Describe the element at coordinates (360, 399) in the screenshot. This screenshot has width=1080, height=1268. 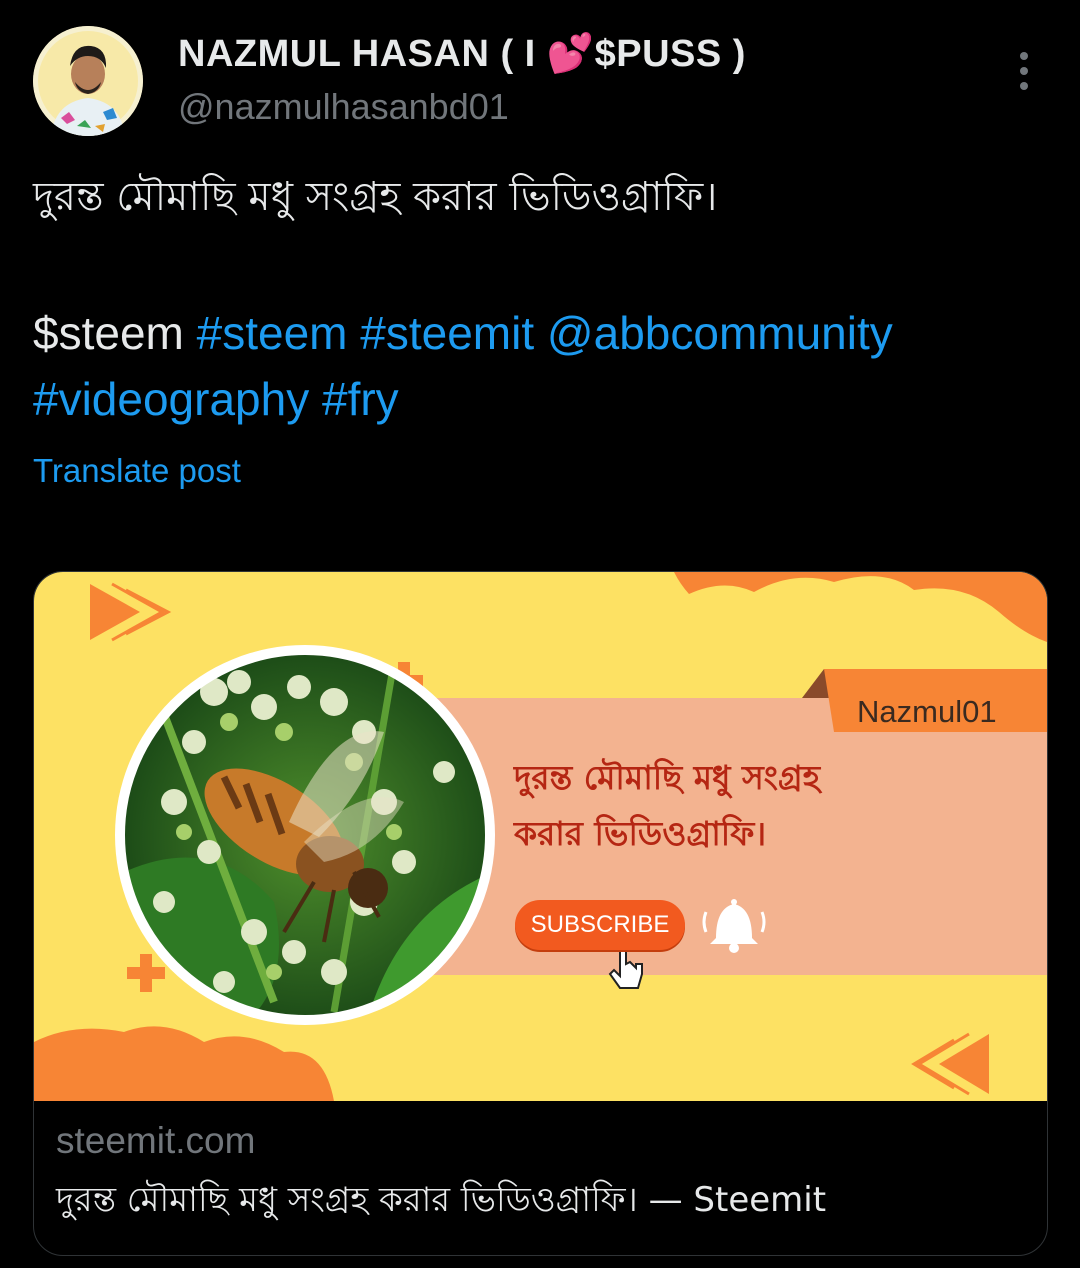
I see `hashtag-fry: #fry` at that location.